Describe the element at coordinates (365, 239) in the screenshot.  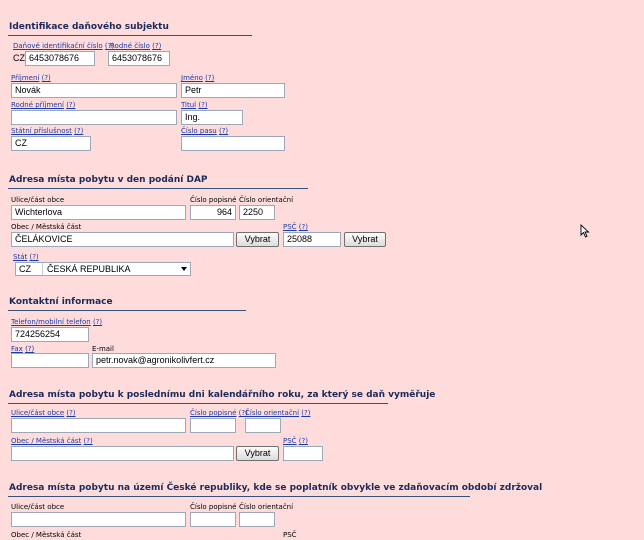
I see `choose-psc-button: Vybrat` at that location.